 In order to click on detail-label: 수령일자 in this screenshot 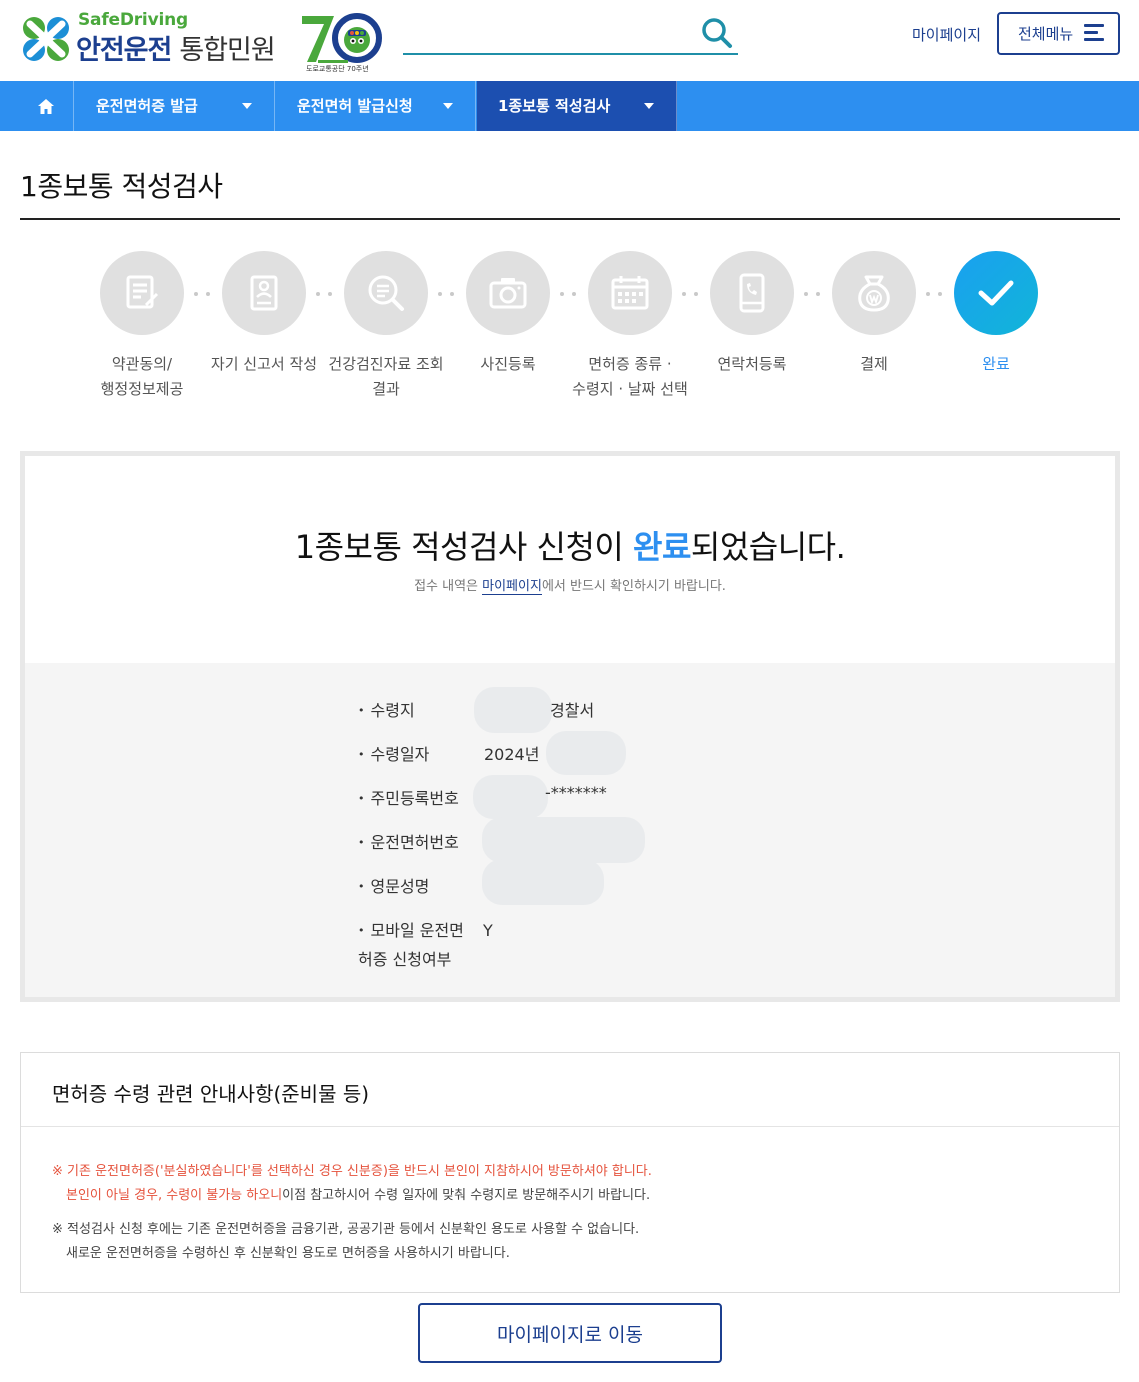, I will do `click(420, 755)`.